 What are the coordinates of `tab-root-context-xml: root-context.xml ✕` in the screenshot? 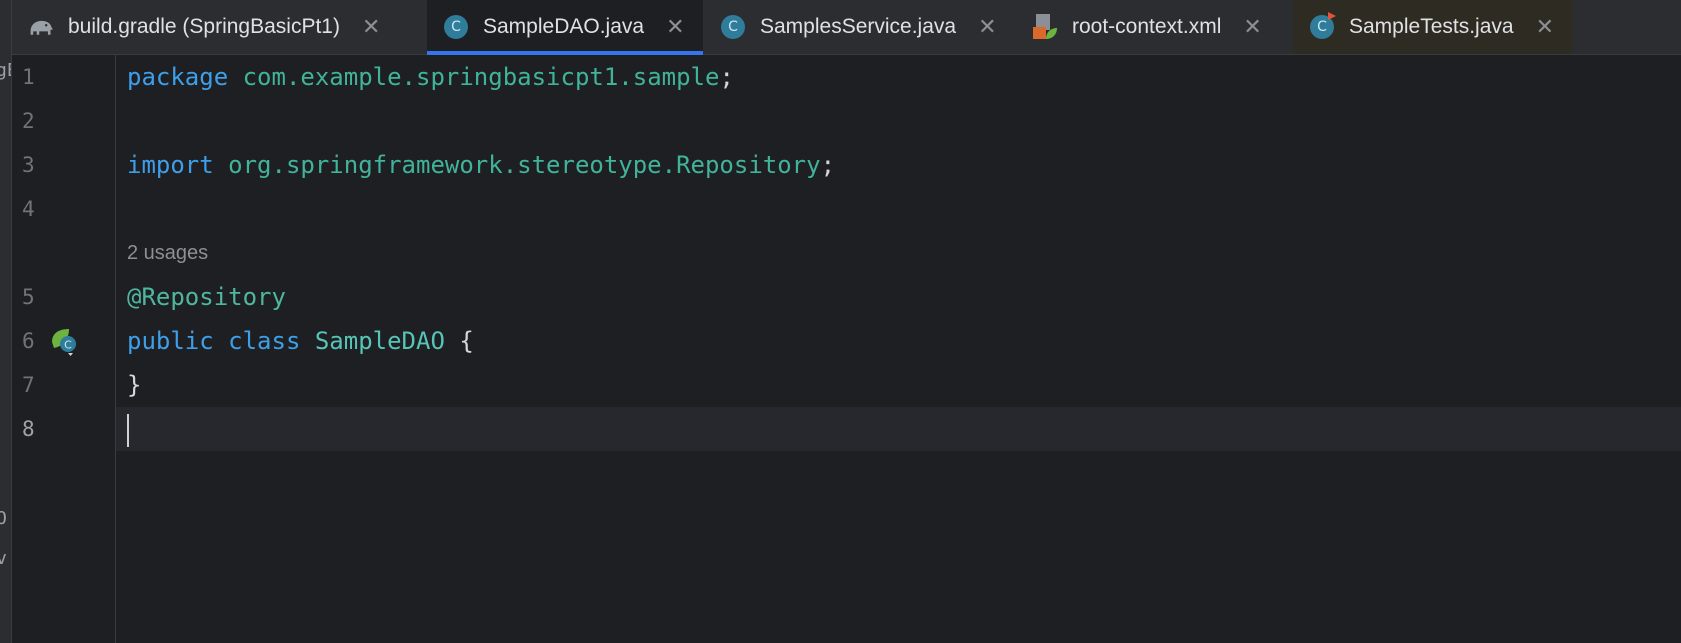 It's located at (1154, 27).